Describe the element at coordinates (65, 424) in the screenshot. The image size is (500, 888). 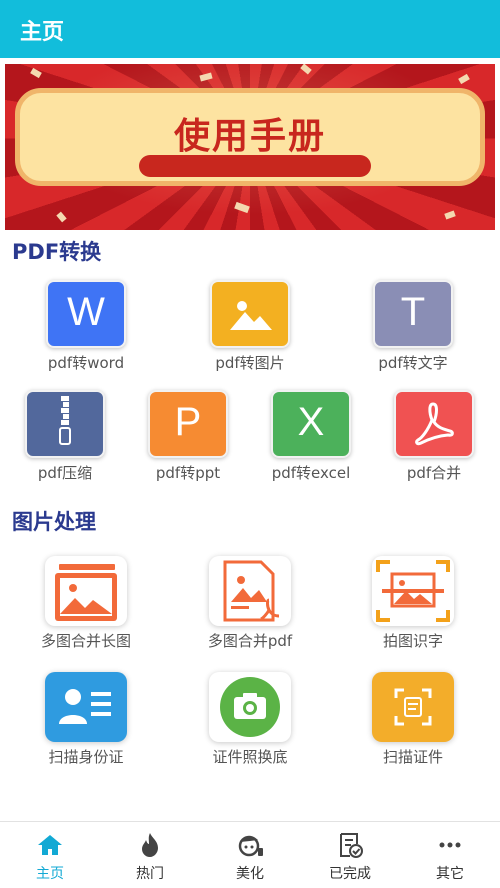
I see `zip-icon` at that location.